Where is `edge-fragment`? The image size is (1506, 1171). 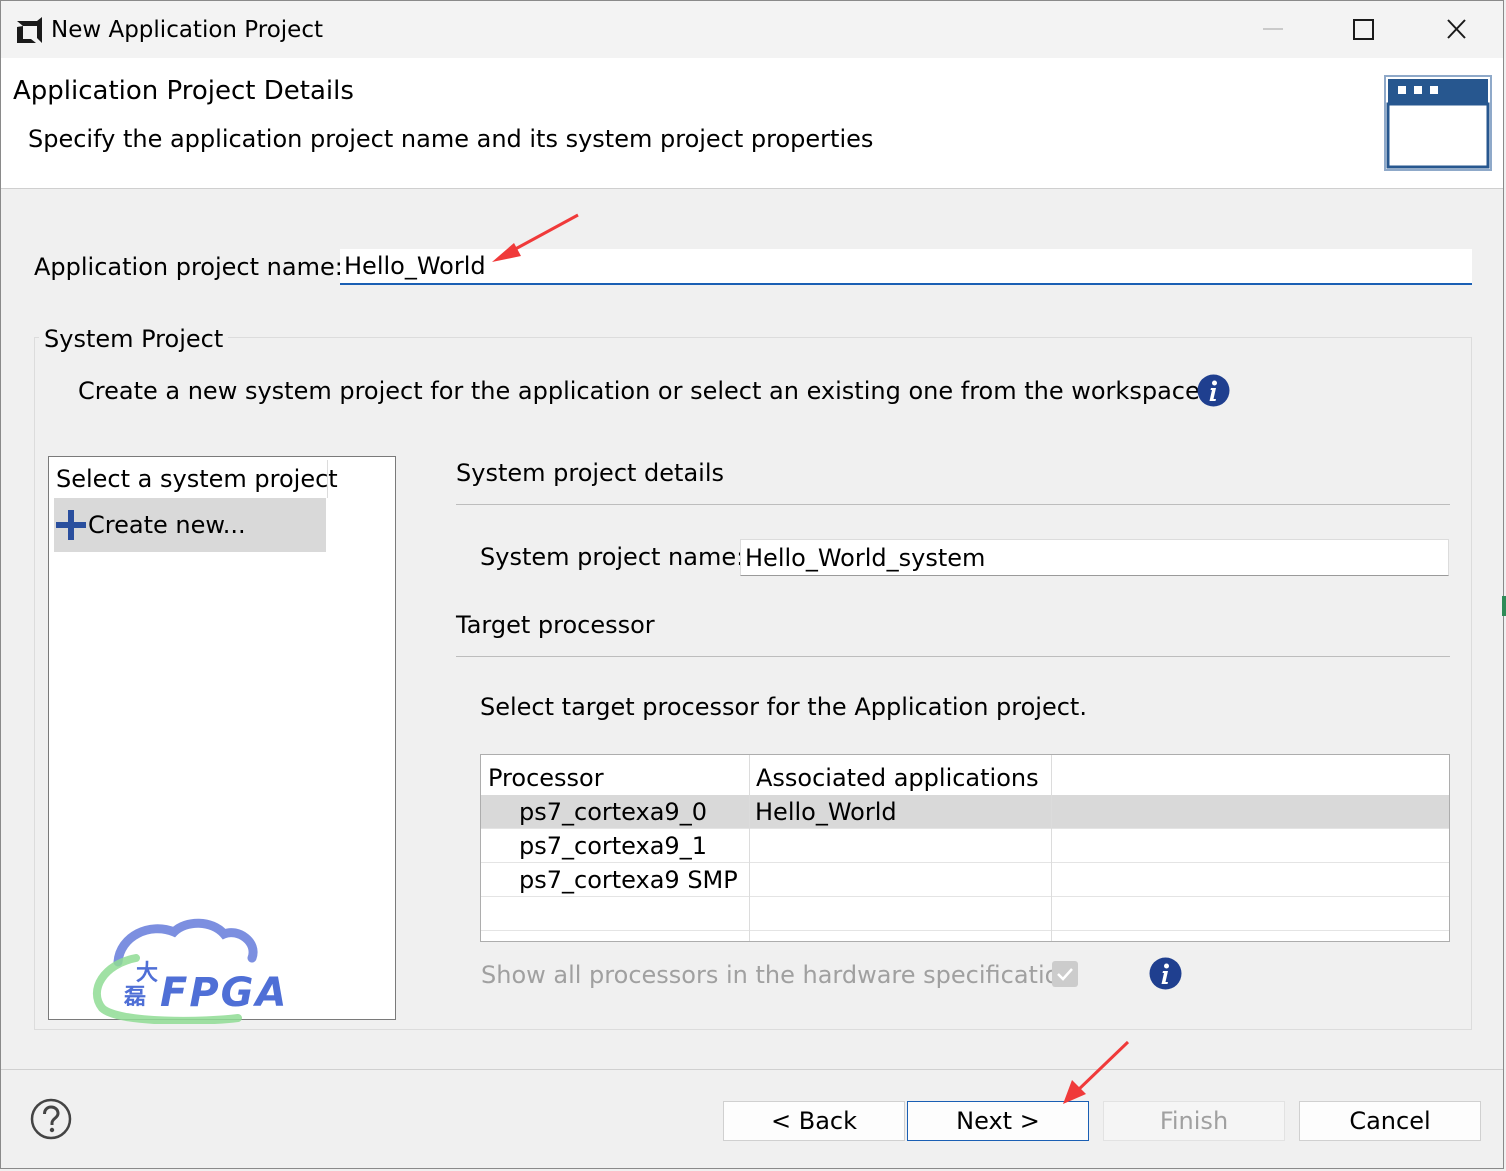
edge-fragment is located at coordinates (1504, 606).